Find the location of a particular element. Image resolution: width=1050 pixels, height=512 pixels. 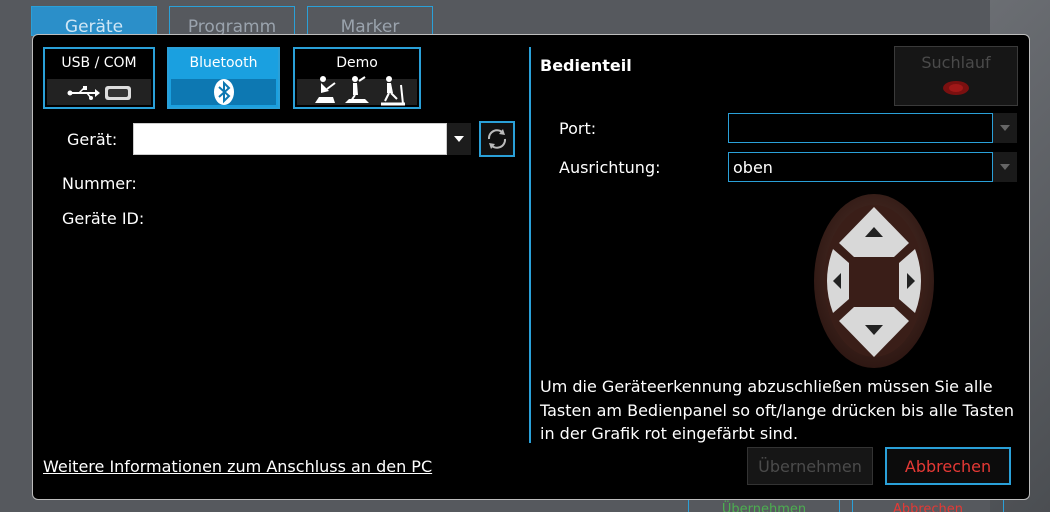

tab-geraete: Geräte is located at coordinates (94, 21).